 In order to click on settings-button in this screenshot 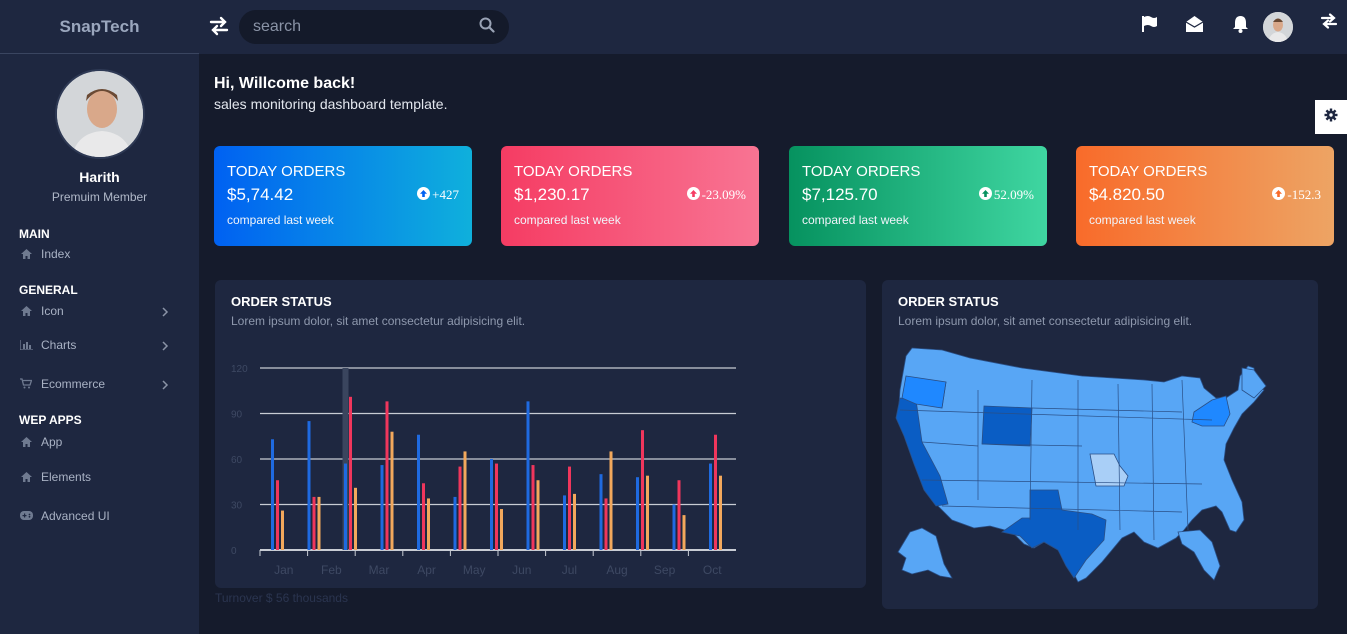, I will do `click(1331, 117)`.